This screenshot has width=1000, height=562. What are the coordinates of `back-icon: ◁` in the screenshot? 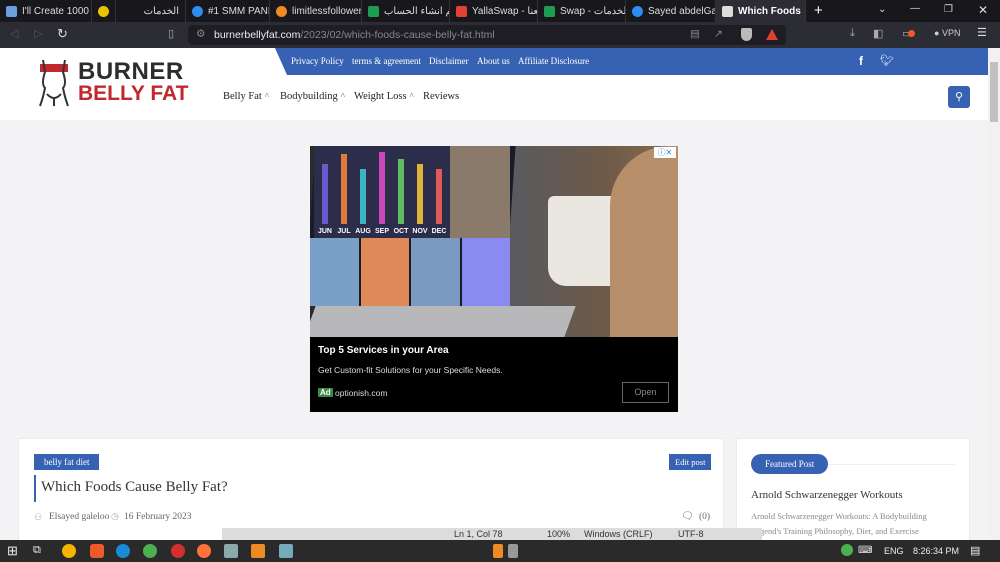 It's located at (14, 33).